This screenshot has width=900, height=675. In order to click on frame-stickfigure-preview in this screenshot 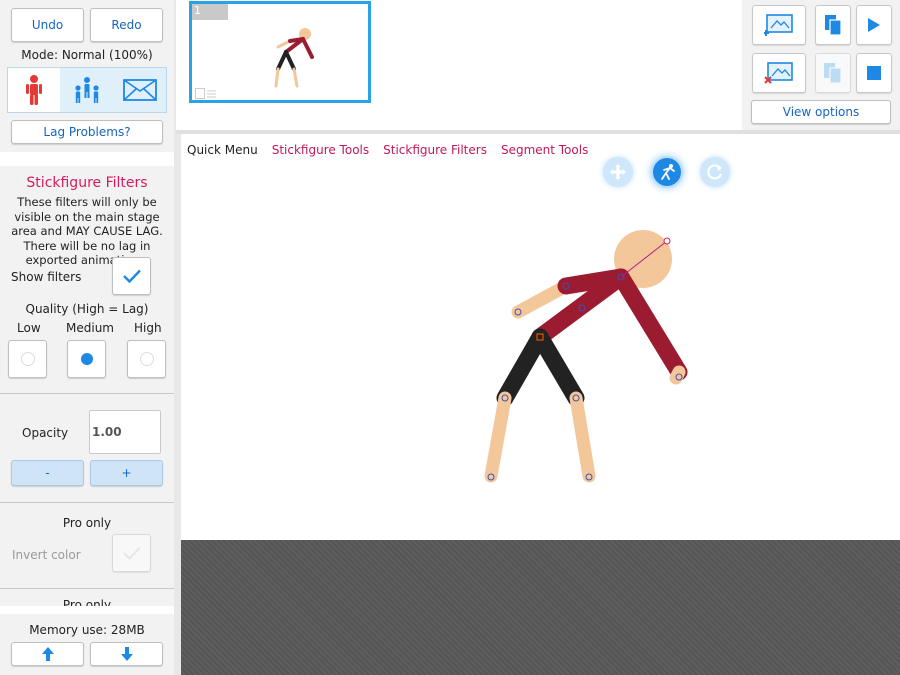, I will do `click(294, 58)`.